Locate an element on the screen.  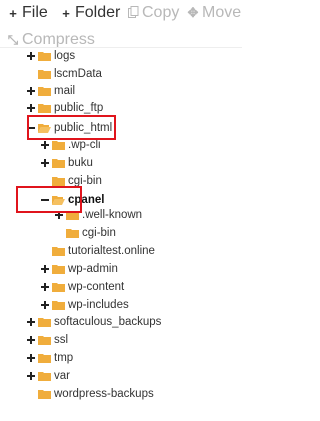
tree-item-logs: logs is located at coordinates (50, 56).